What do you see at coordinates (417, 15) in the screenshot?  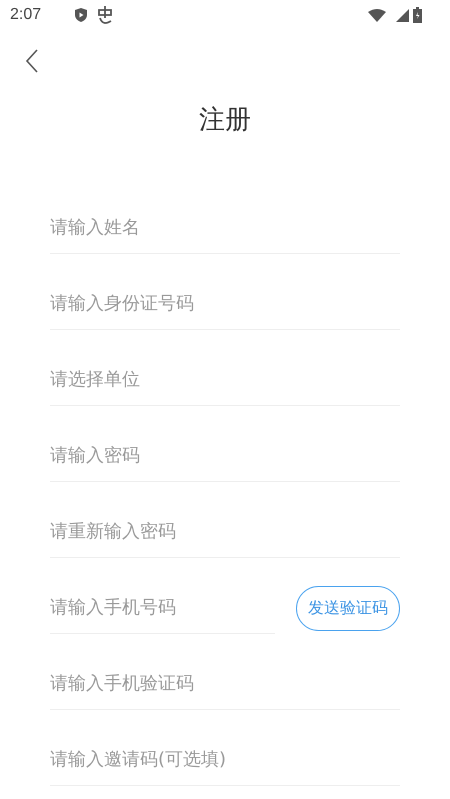 I see `battery-icon` at bounding box center [417, 15].